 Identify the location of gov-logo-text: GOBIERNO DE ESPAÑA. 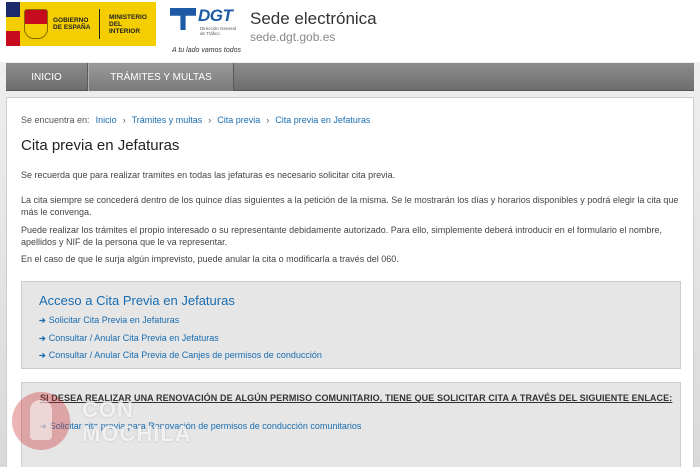
(72, 24).